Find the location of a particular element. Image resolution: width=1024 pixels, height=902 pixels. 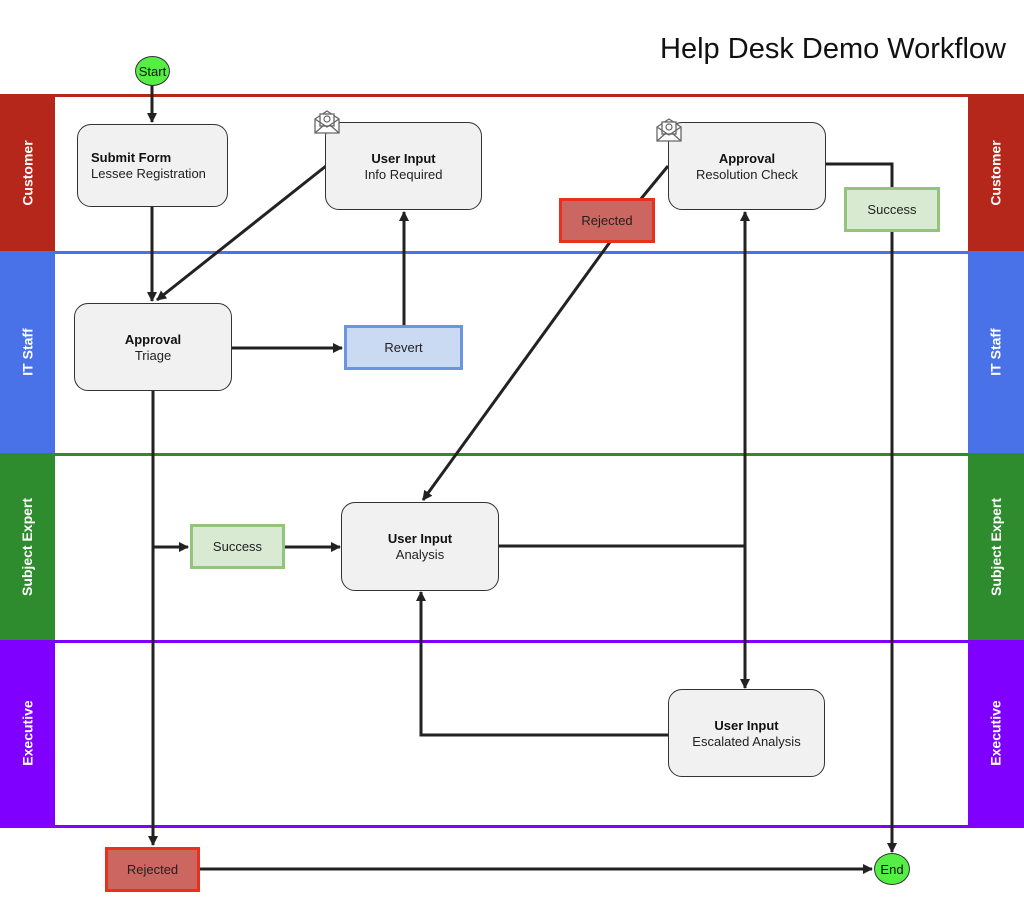

task-triage: Approval Triage is located at coordinates (153, 347).